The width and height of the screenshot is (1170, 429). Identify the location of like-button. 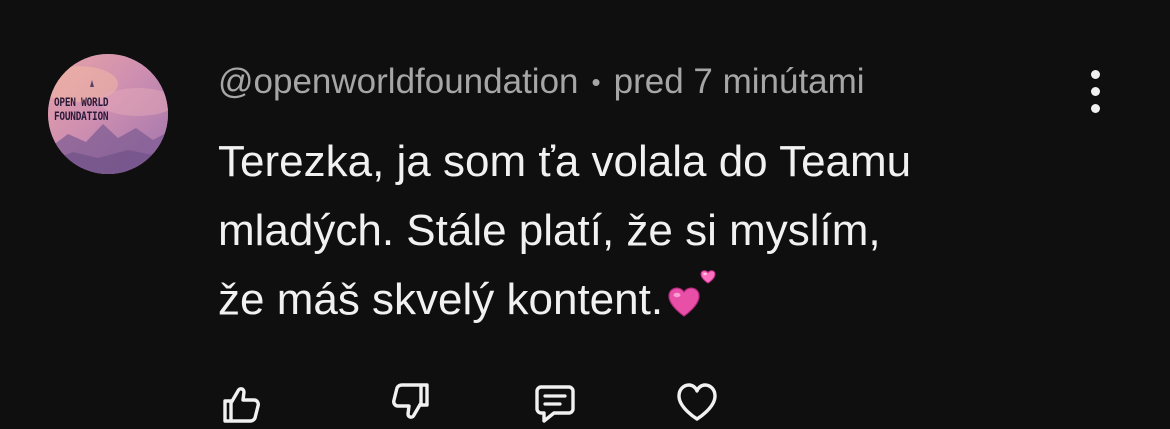
(241, 403).